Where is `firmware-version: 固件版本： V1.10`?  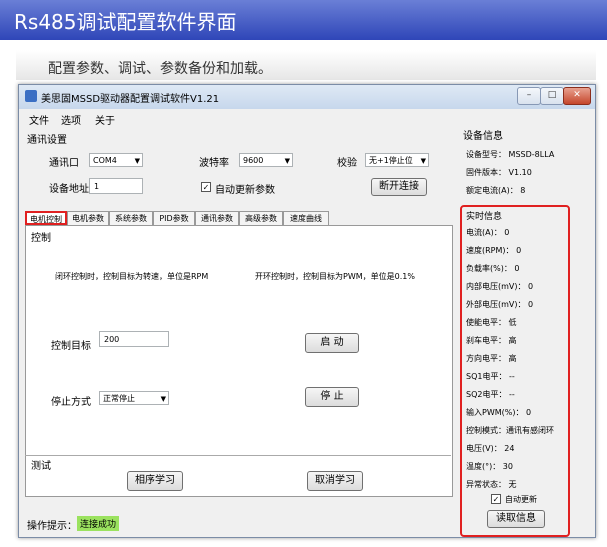
firmware-version: 固件版本： V1.10 is located at coordinates (499, 172).